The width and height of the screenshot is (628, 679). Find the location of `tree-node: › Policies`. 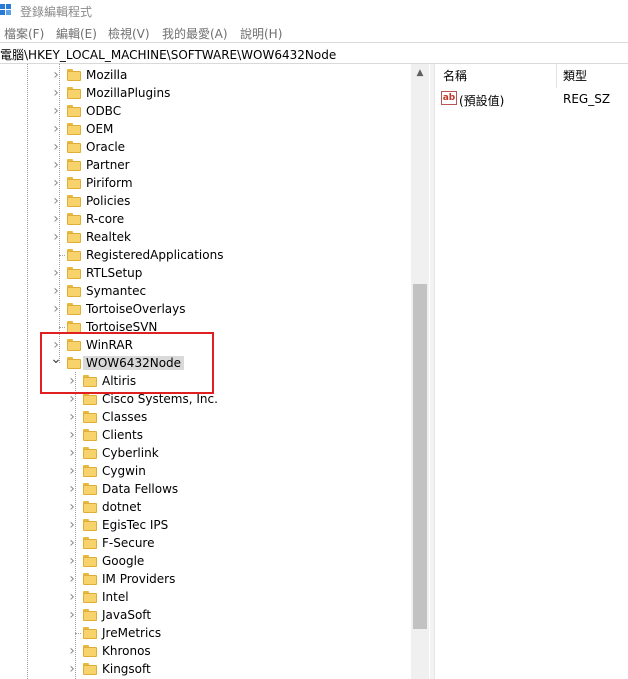

tree-node: › Policies is located at coordinates (205, 201).